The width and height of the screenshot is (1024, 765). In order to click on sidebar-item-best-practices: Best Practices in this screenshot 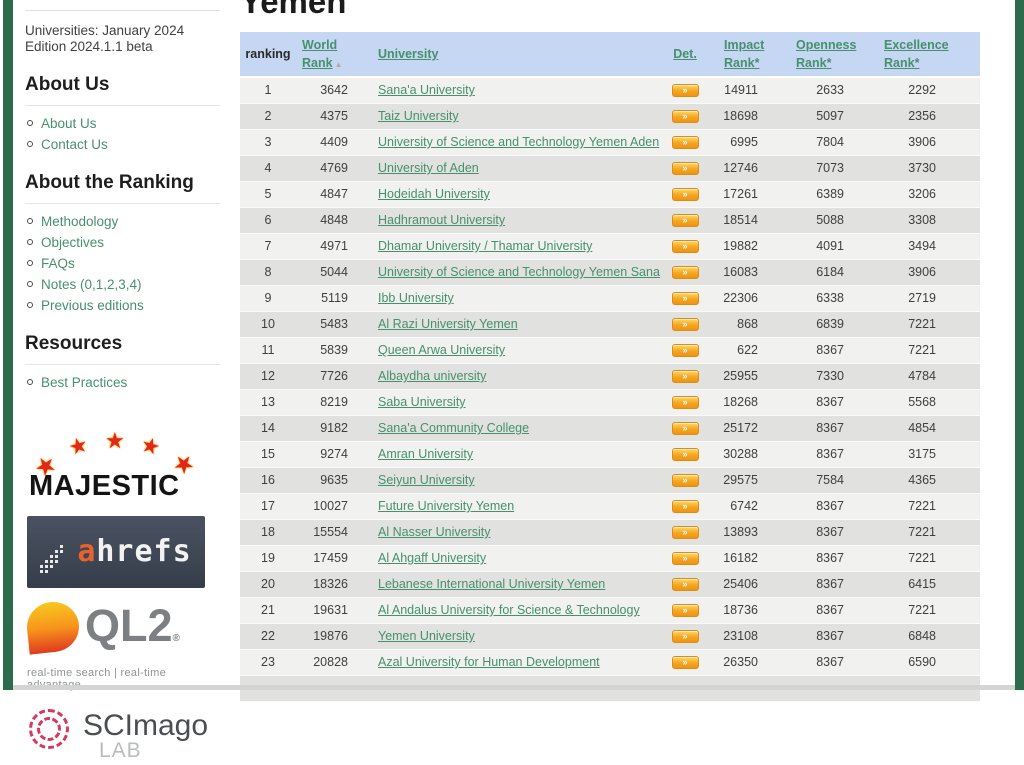, I will do `click(122, 383)`.